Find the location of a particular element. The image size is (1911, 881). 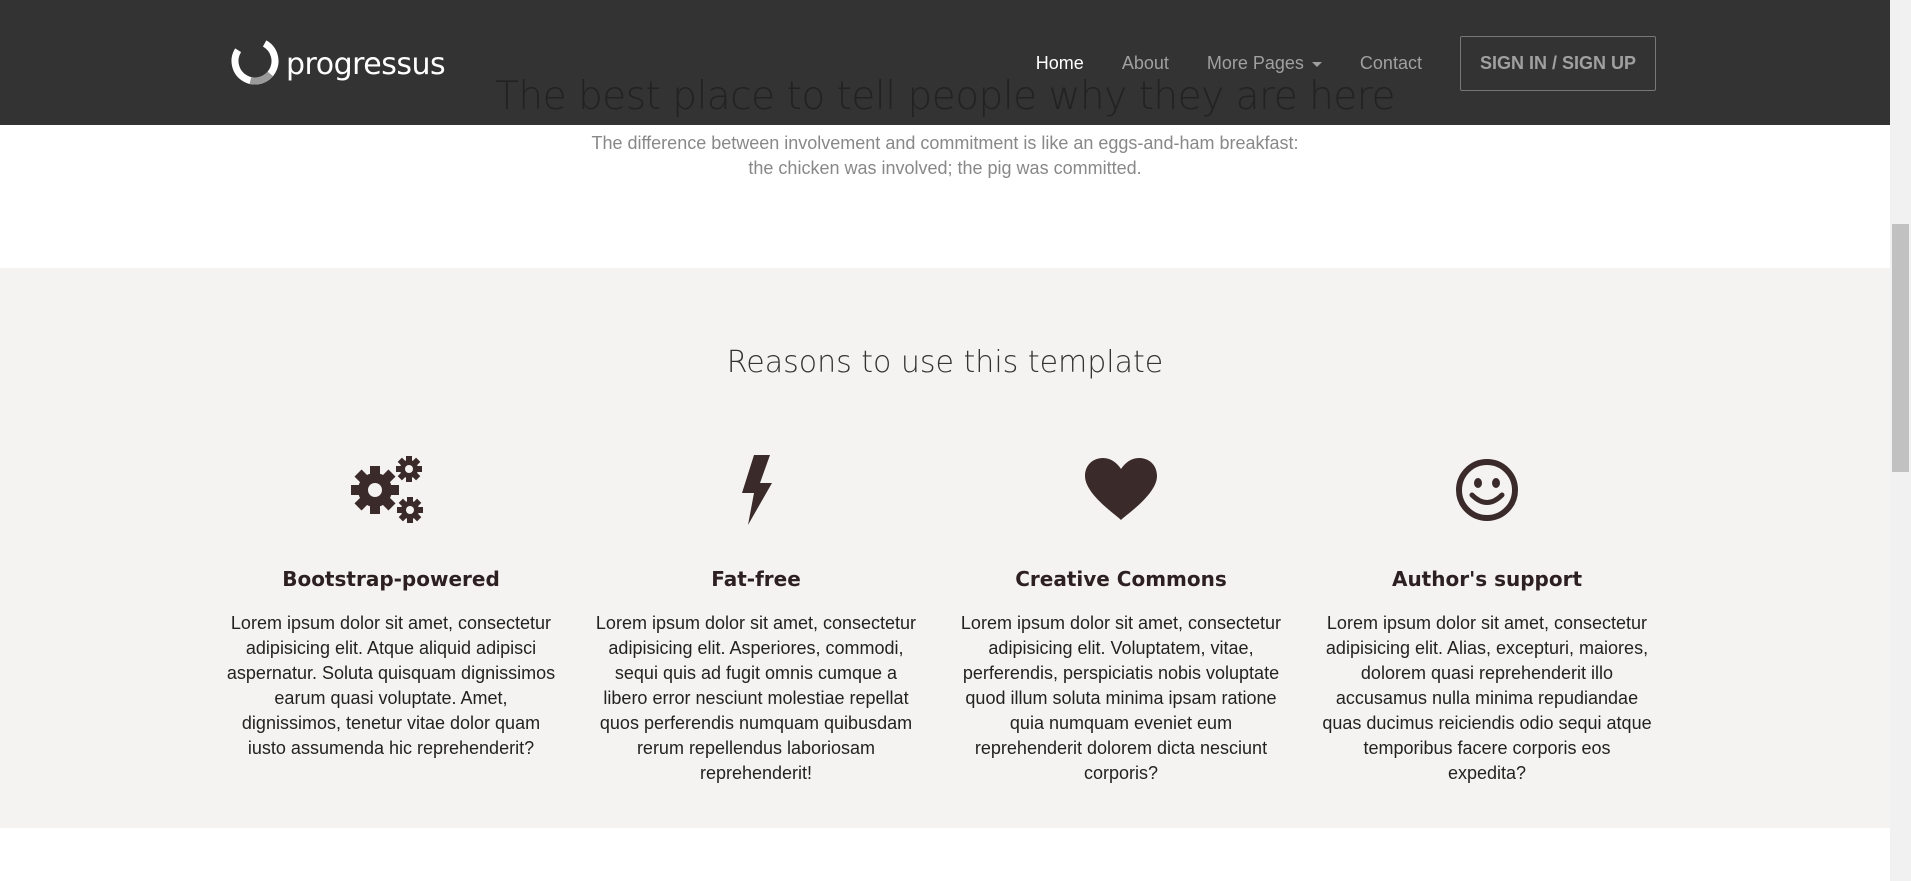

flash-icon is located at coordinates (756, 490).